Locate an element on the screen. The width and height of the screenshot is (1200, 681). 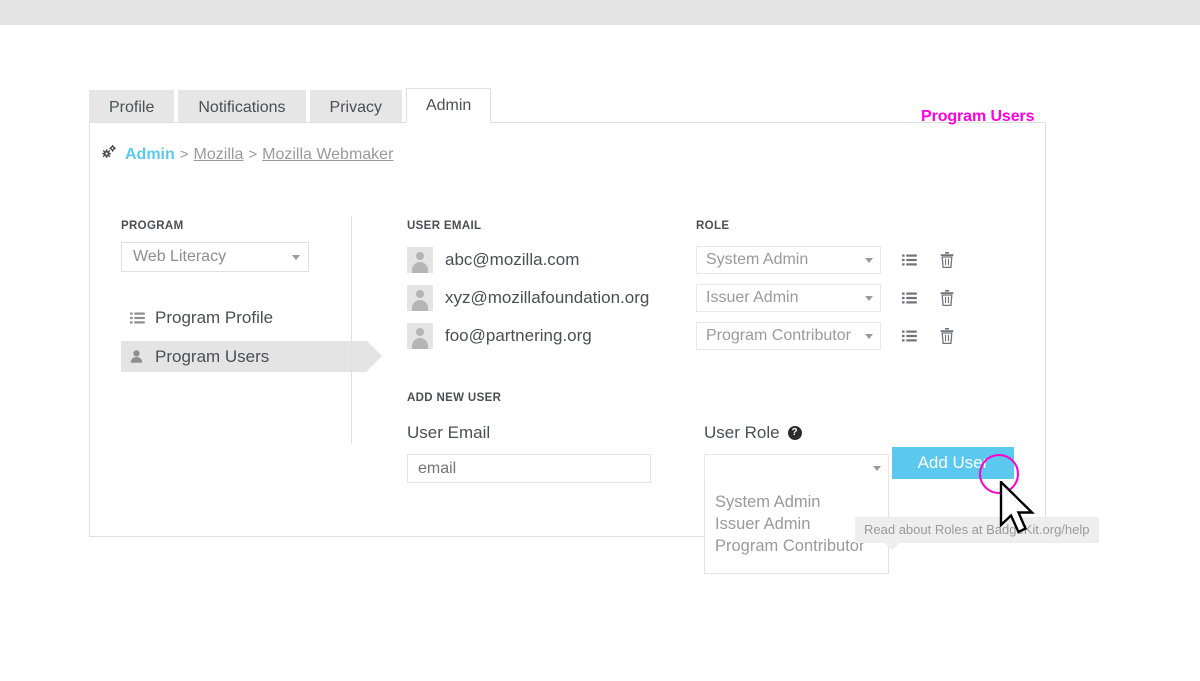
user-email-input is located at coordinates (529, 468).